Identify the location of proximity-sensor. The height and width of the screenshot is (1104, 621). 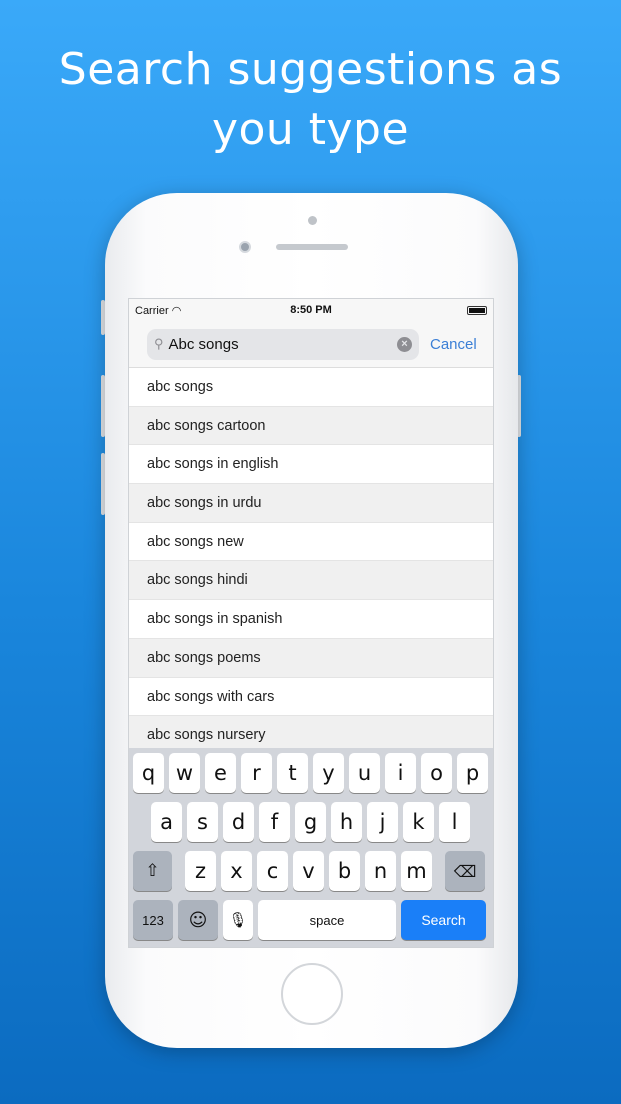
(312, 220).